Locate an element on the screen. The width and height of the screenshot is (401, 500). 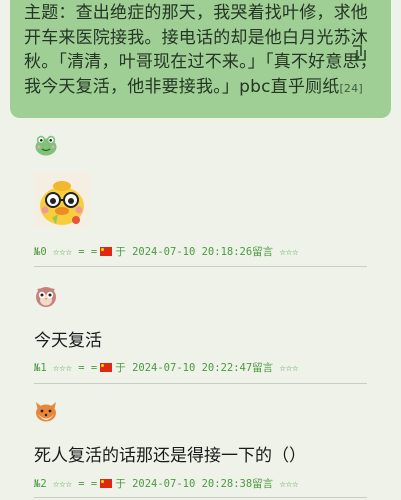
post-meta-1: №1 ☆☆☆ = = 于 2024-07-10 20:22:47留言 ☆☆☆ is located at coordinates (166, 367).